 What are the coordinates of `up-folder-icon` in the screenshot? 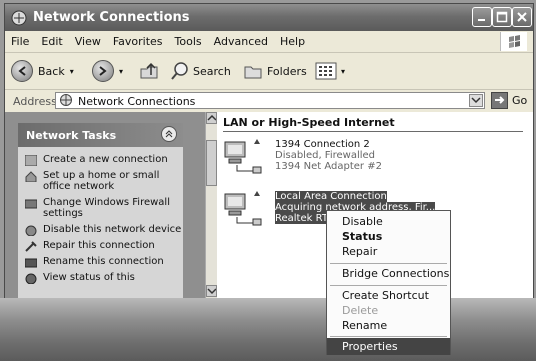 It's located at (149, 70).